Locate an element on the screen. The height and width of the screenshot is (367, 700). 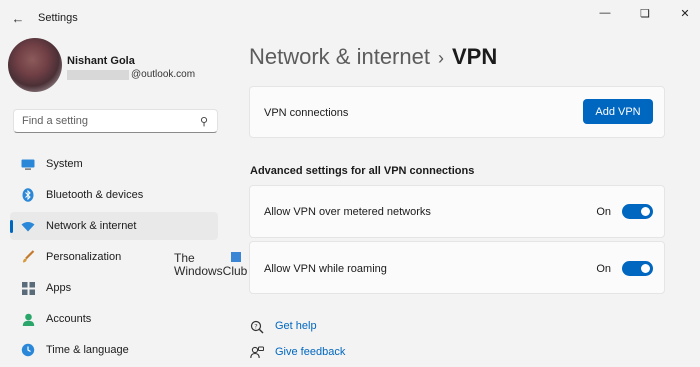
setting-label: Allow VPN over metered networks is located at coordinates (347, 212).